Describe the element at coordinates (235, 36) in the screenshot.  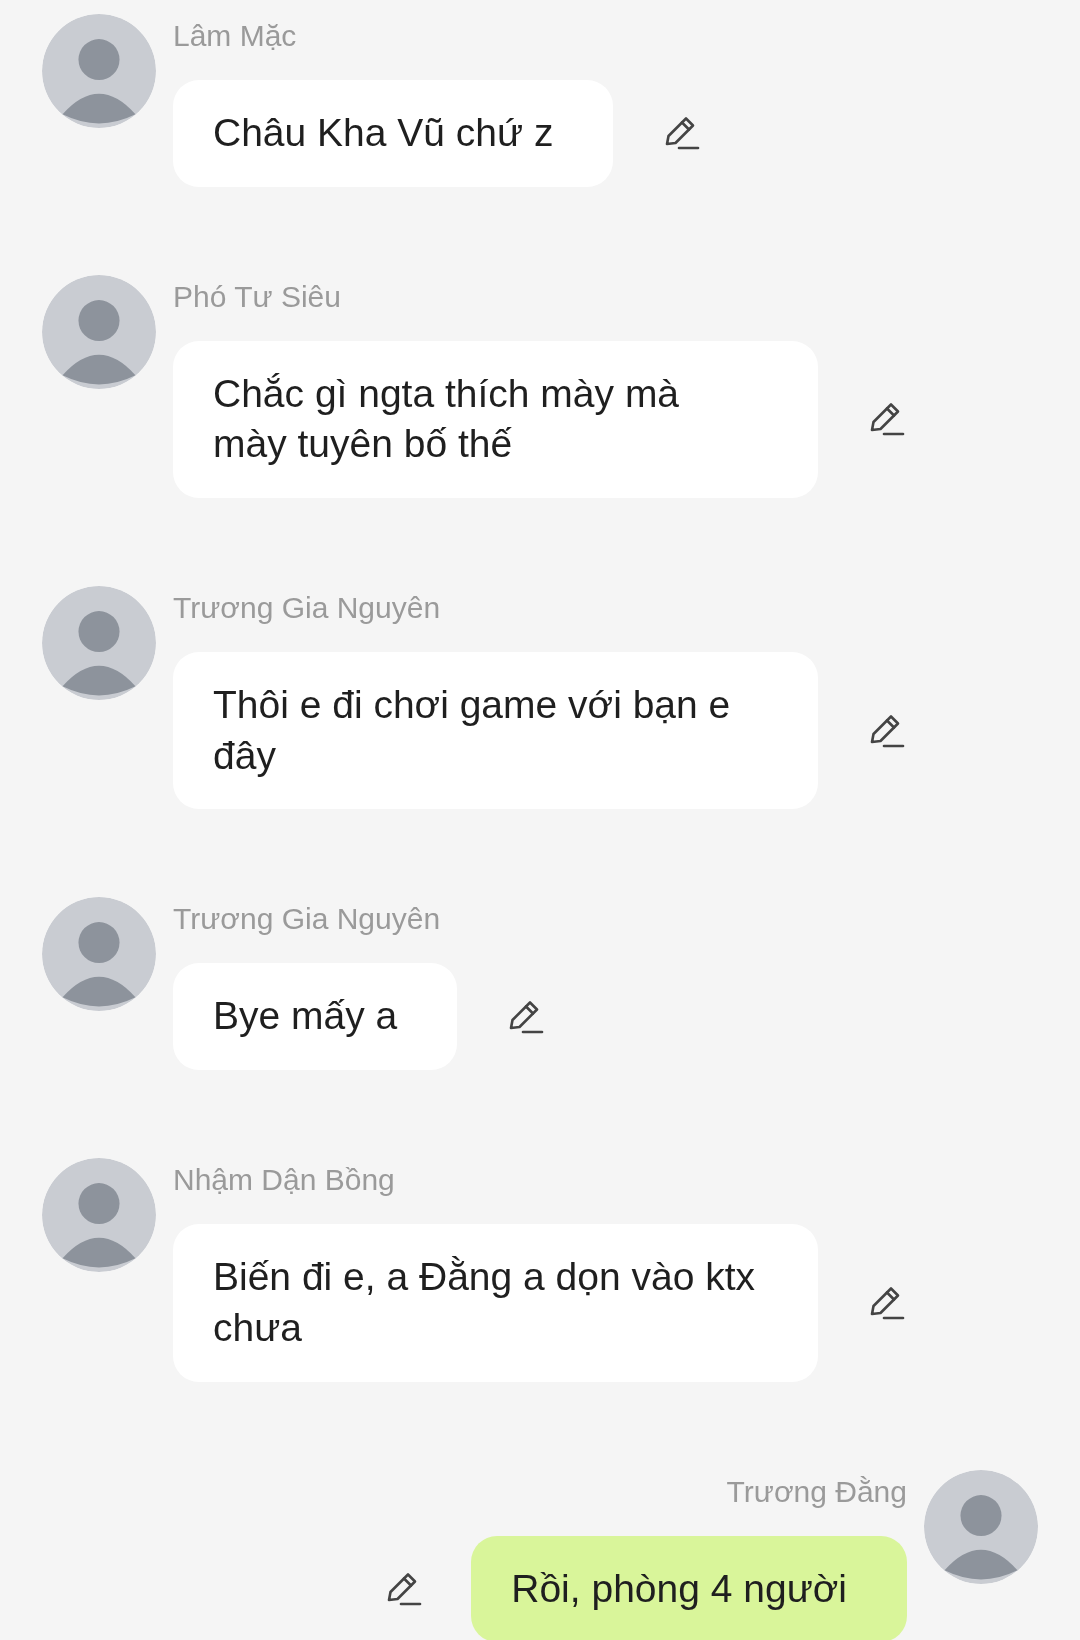
I see `sender-name: Lâm Mặc` at that location.